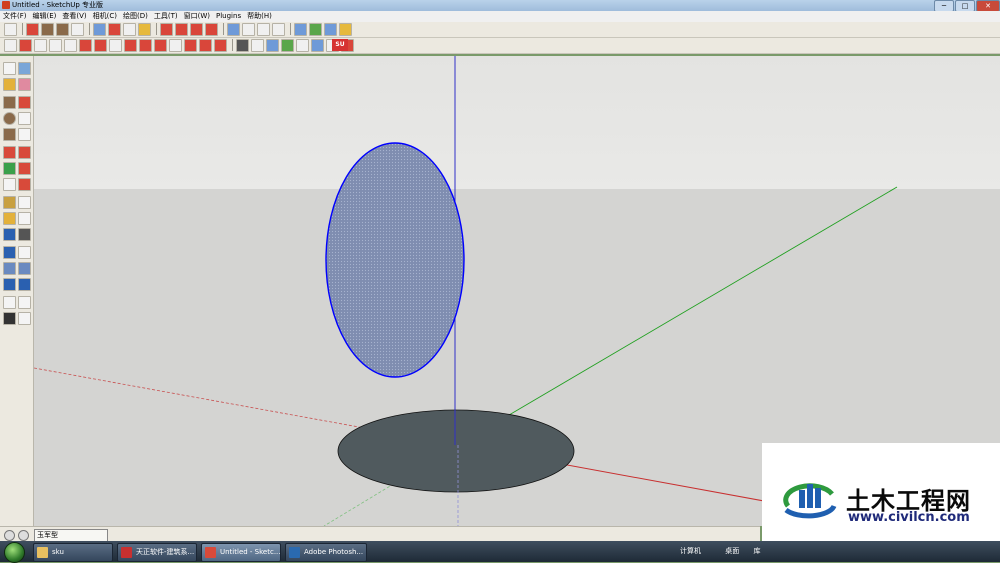  What do you see at coordinates (181, 29) in the screenshot?
I see `move-icon` at bounding box center [181, 29].